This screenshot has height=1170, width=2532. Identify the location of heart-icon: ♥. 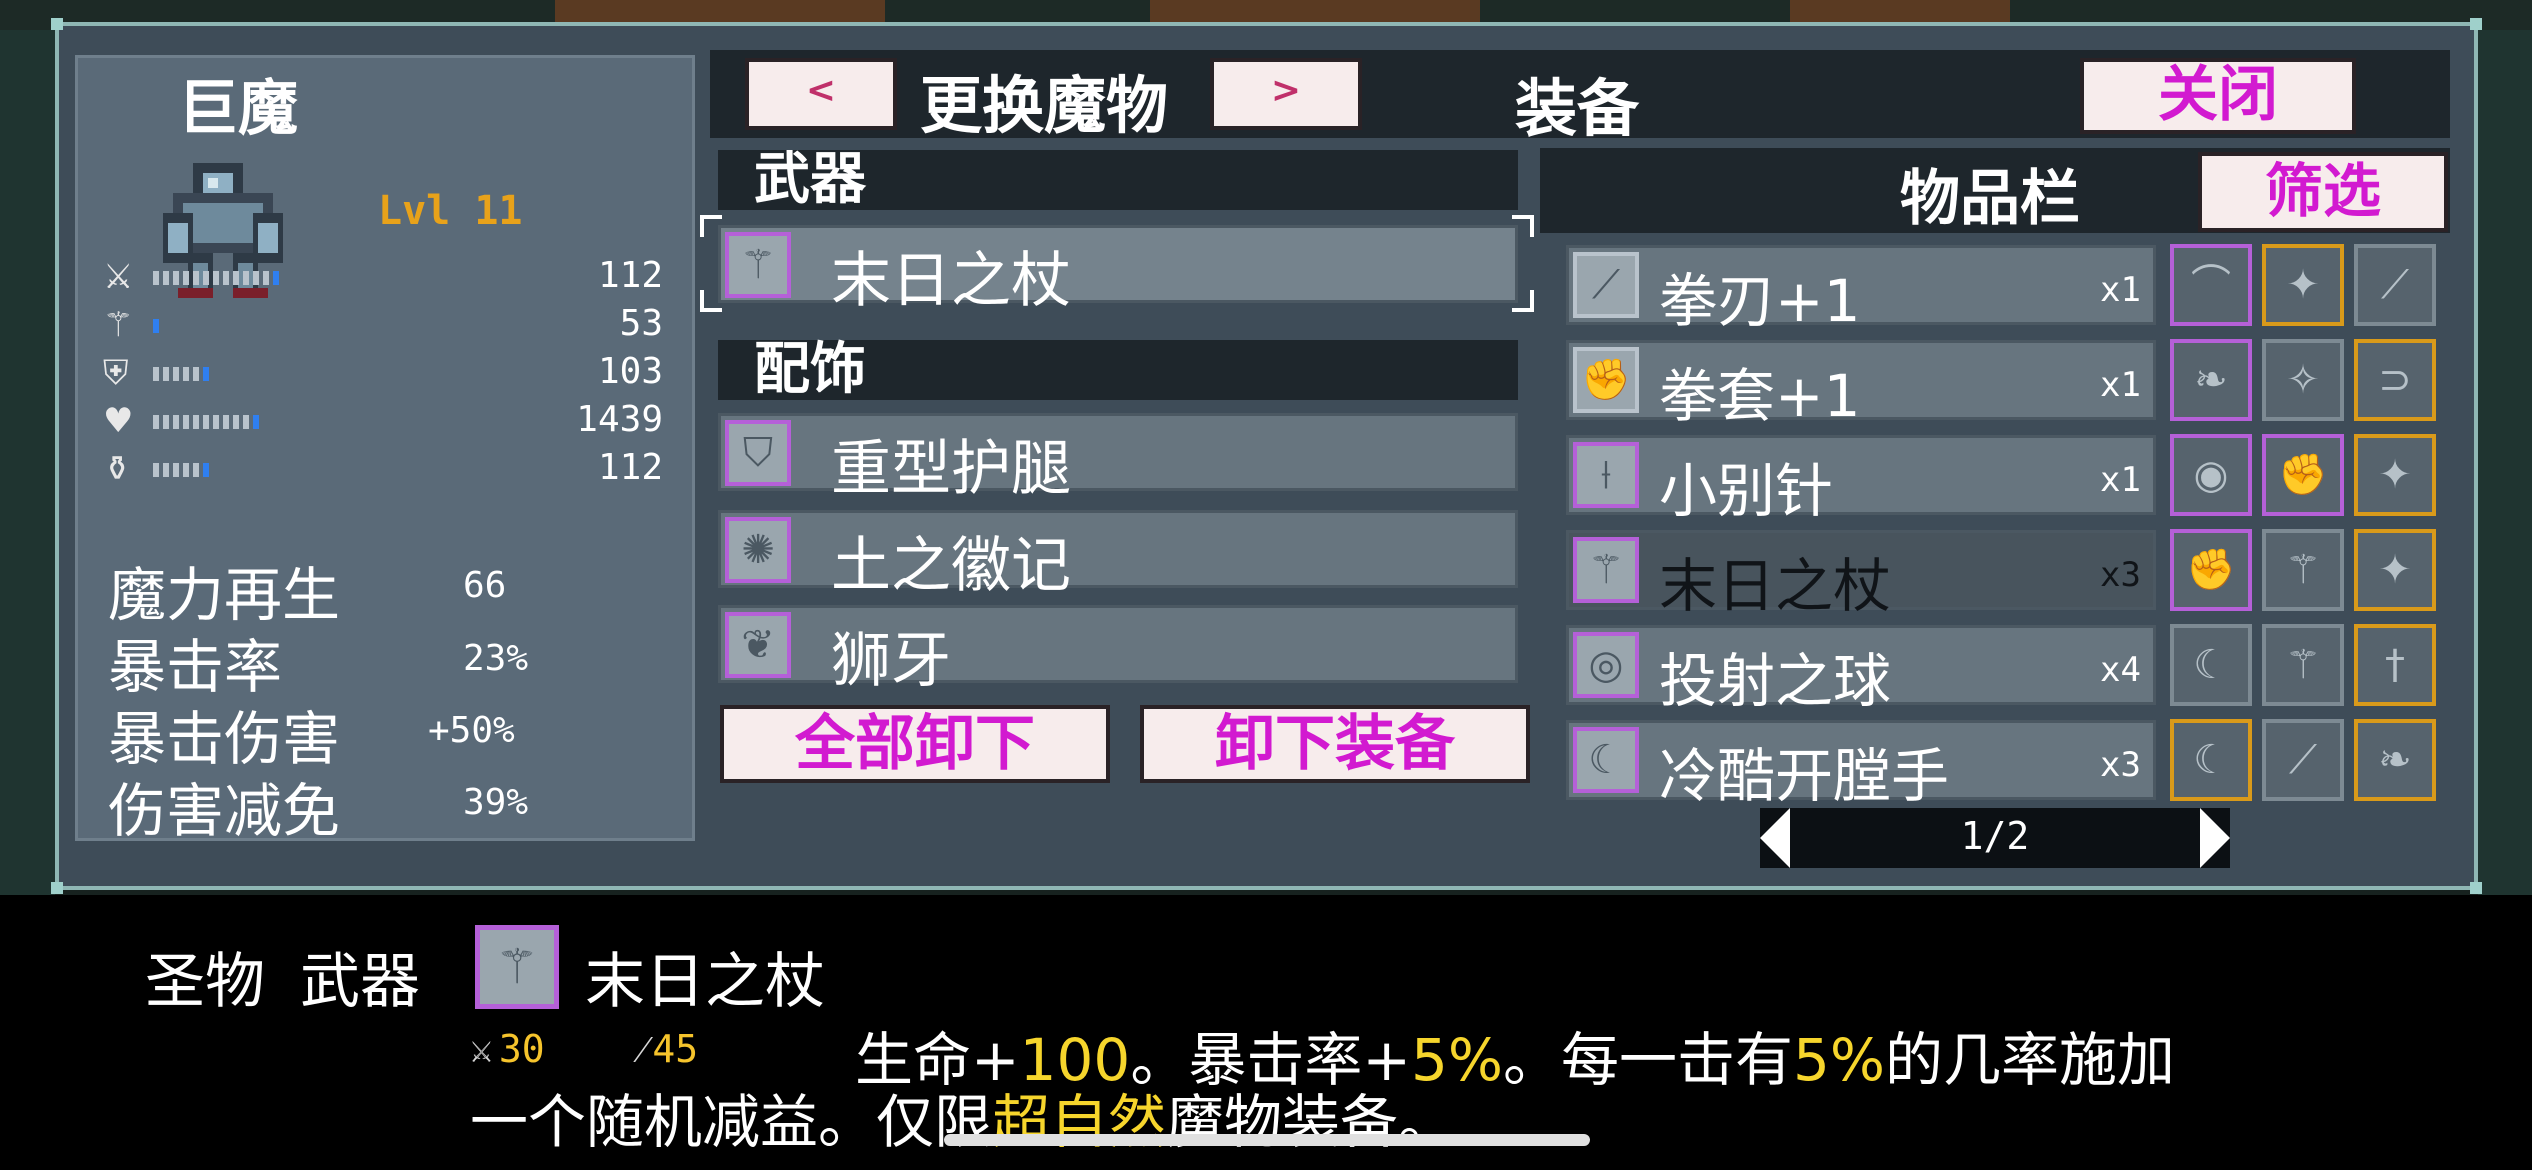
(118, 421).